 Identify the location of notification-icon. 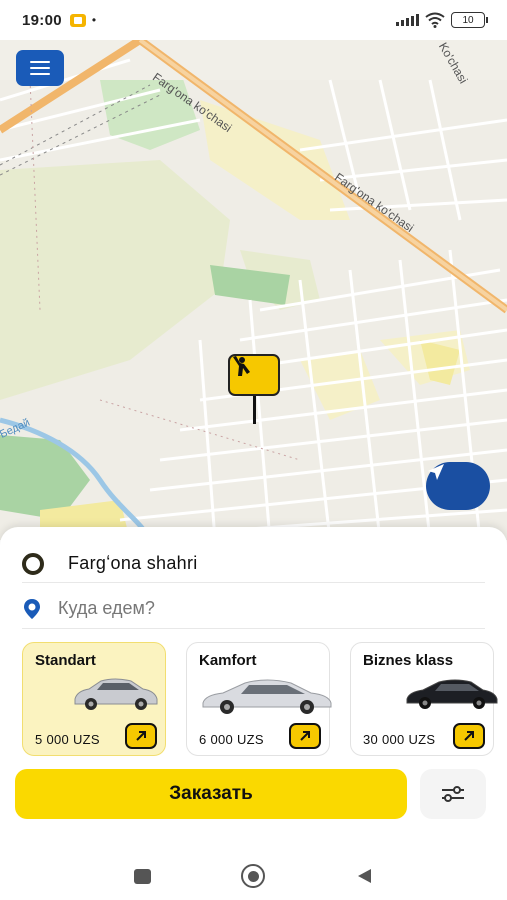
(77, 20).